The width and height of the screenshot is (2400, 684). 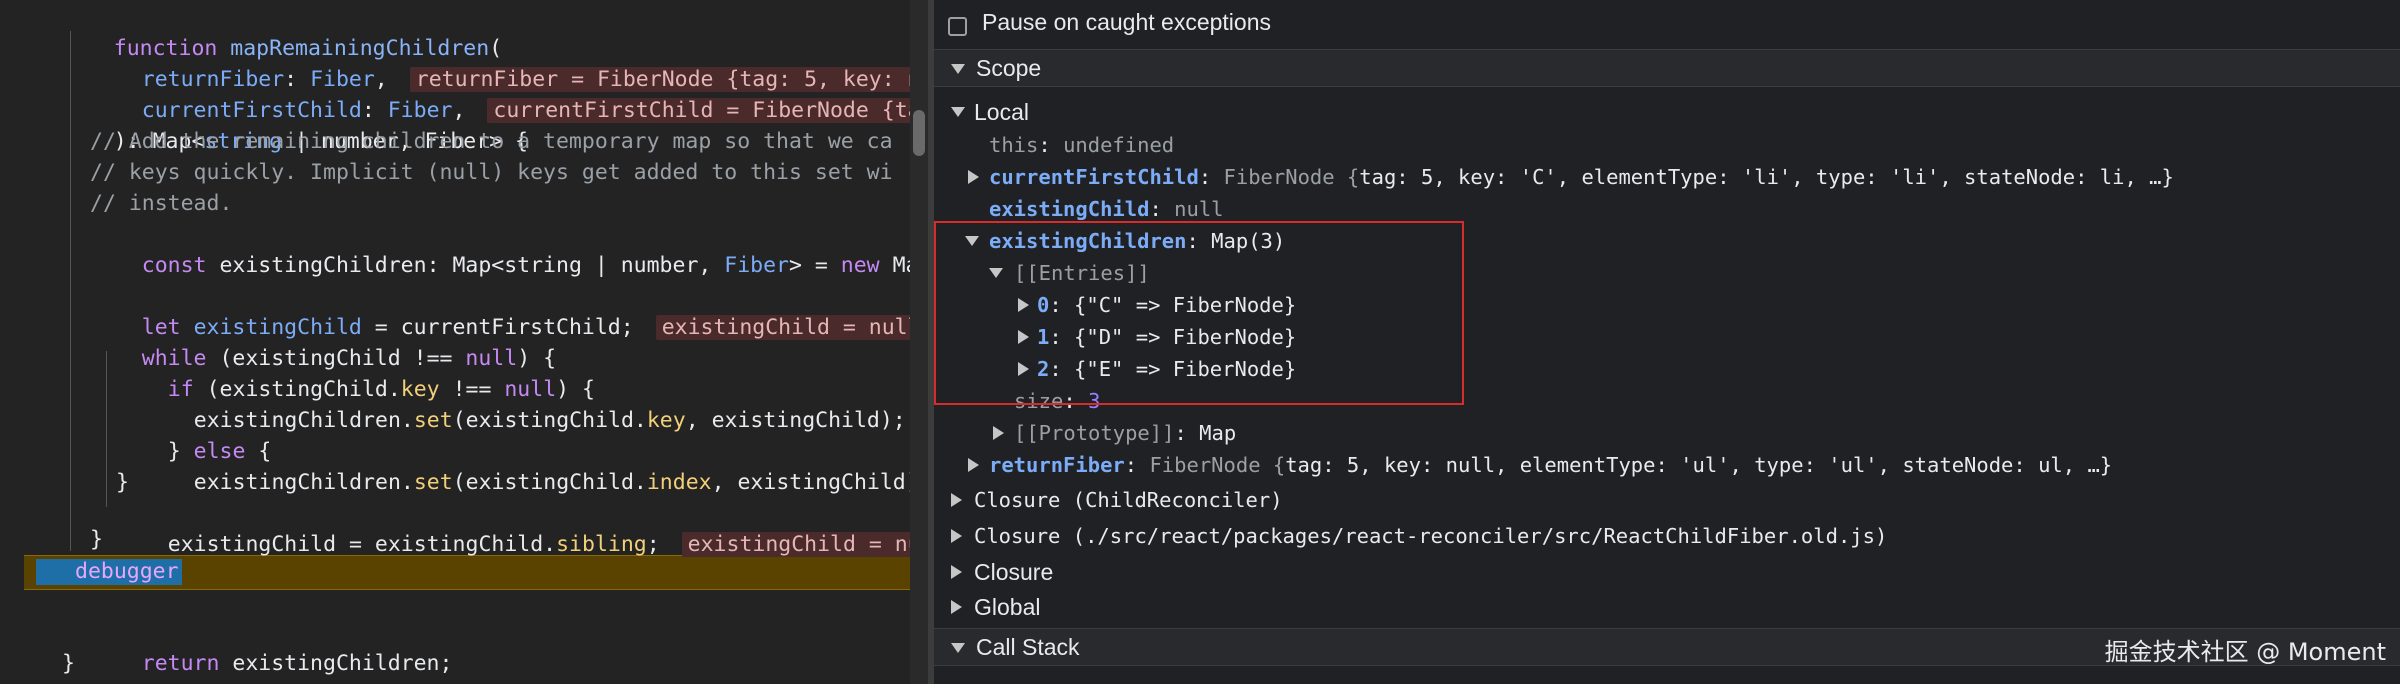 I want to click on closure-label: Closure (ChildReconciler), so click(x=1128, y=500).